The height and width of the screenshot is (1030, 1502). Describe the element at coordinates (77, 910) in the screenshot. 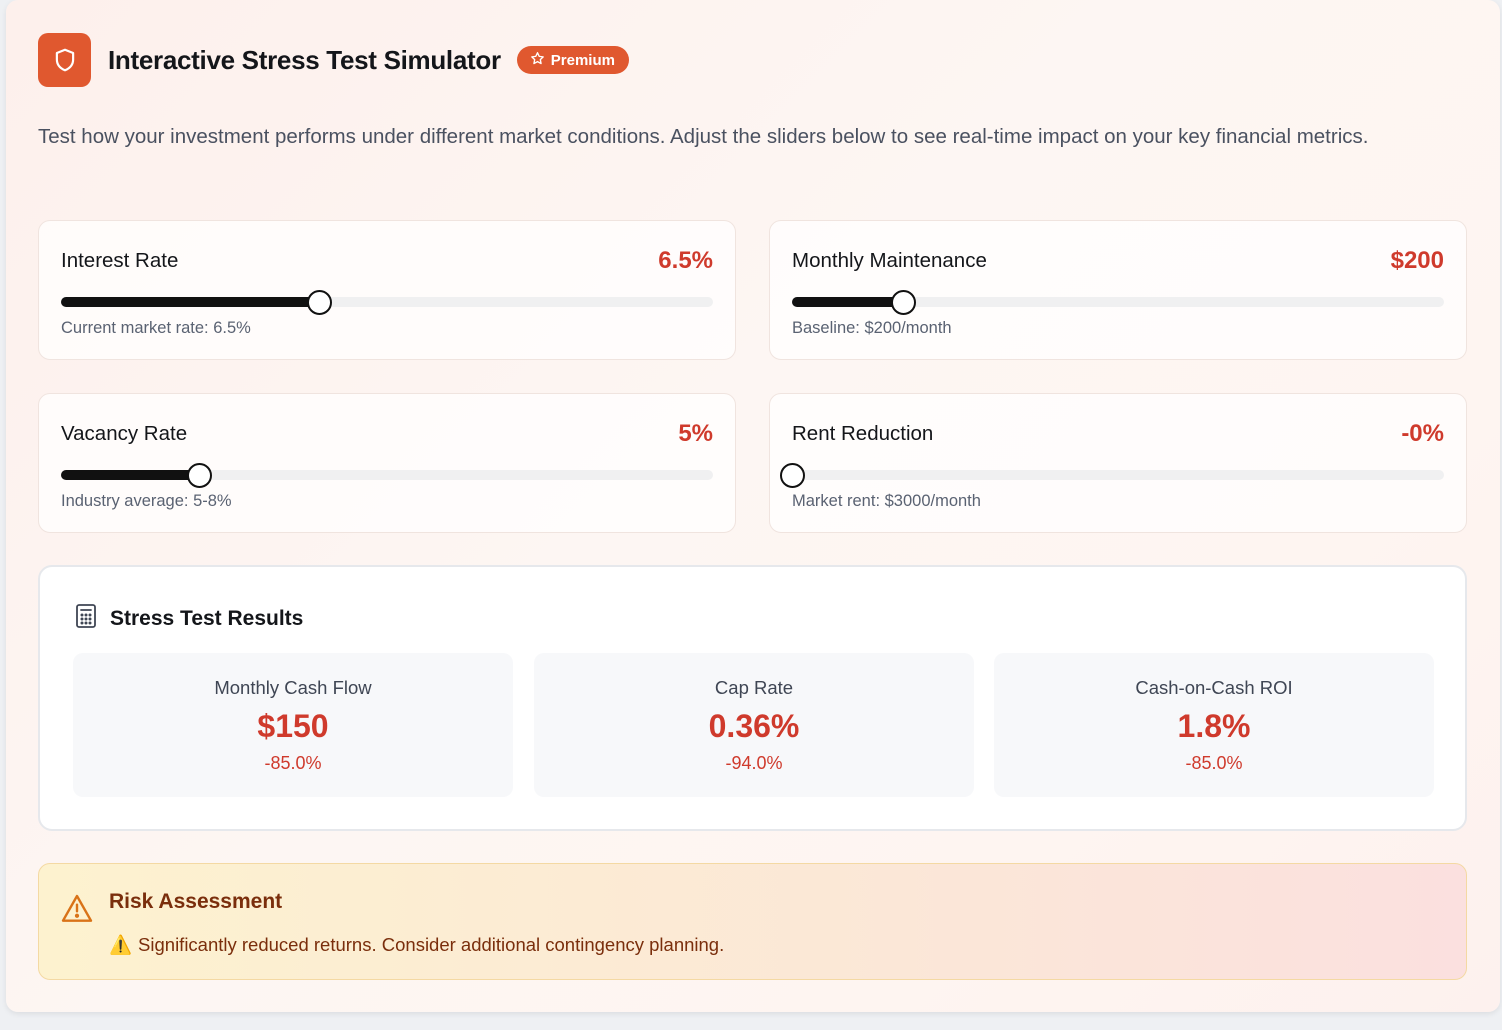

I see `warning-triangle-icon` at that location.